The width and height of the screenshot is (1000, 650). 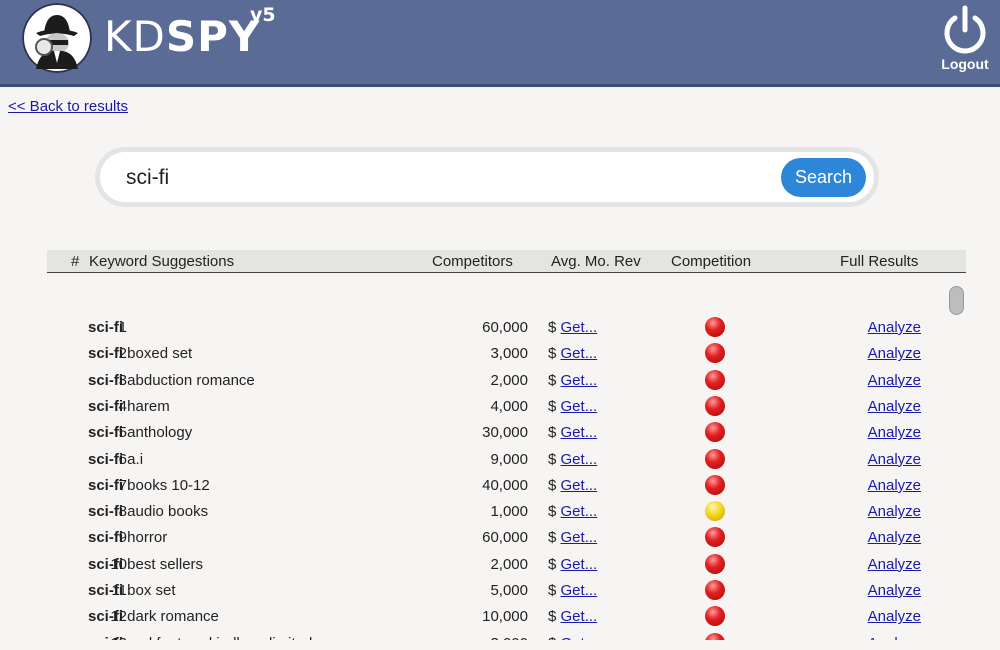 What do you see at coordinates (509, 564) in the screenshot?
I see `competitors-count: 2,000` at bounding box center [509, 564].